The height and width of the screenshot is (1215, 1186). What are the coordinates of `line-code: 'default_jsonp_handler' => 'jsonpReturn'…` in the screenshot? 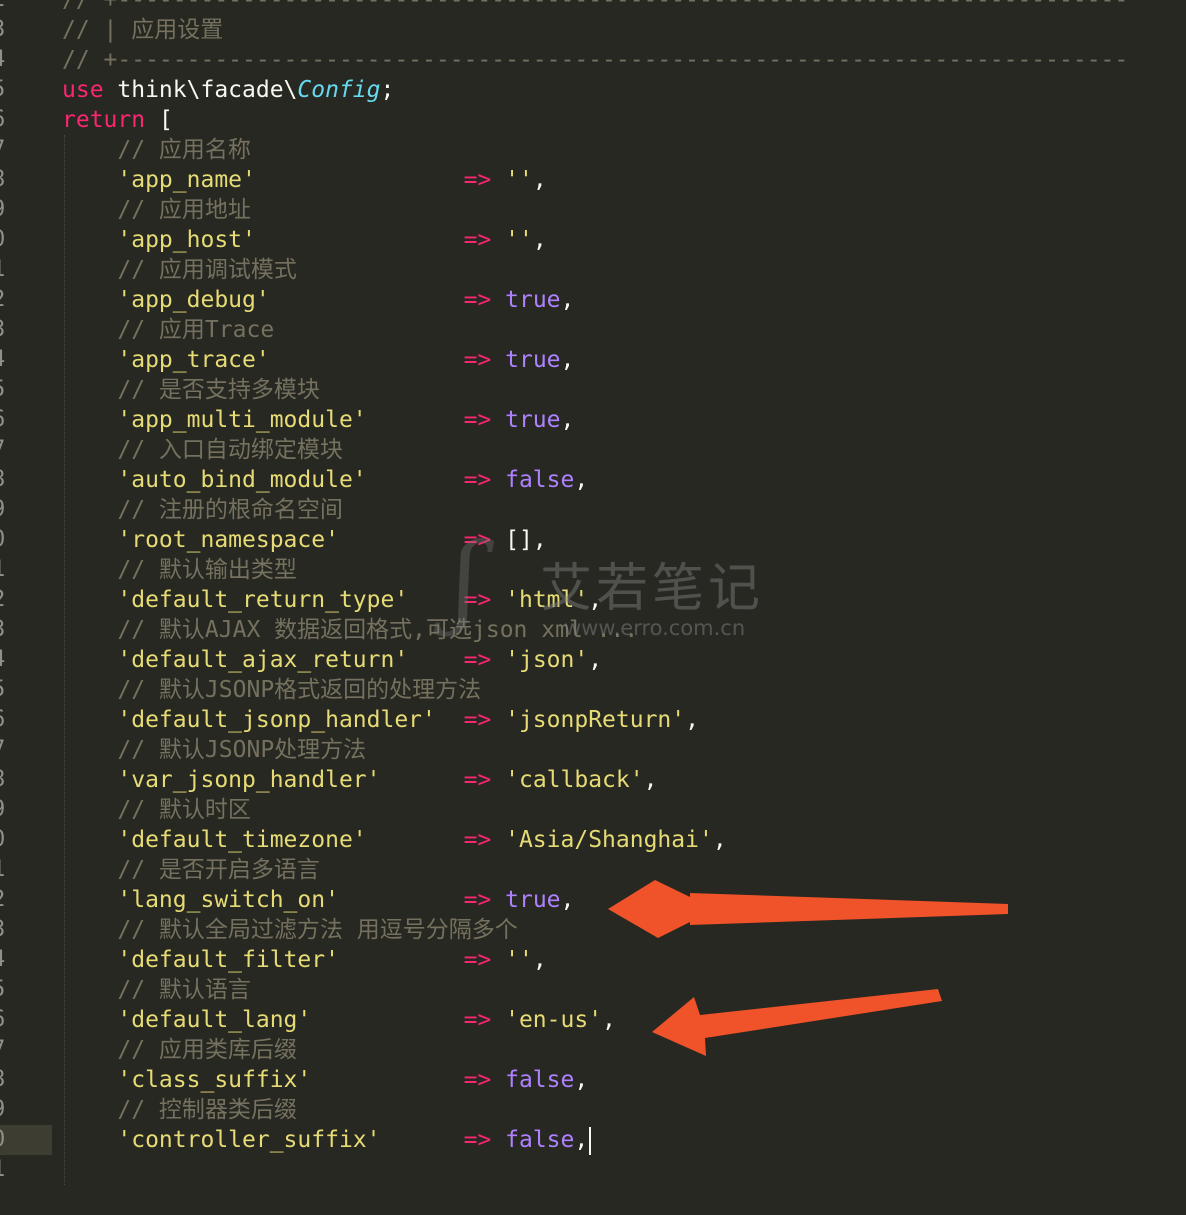 It's located at (380, 720).